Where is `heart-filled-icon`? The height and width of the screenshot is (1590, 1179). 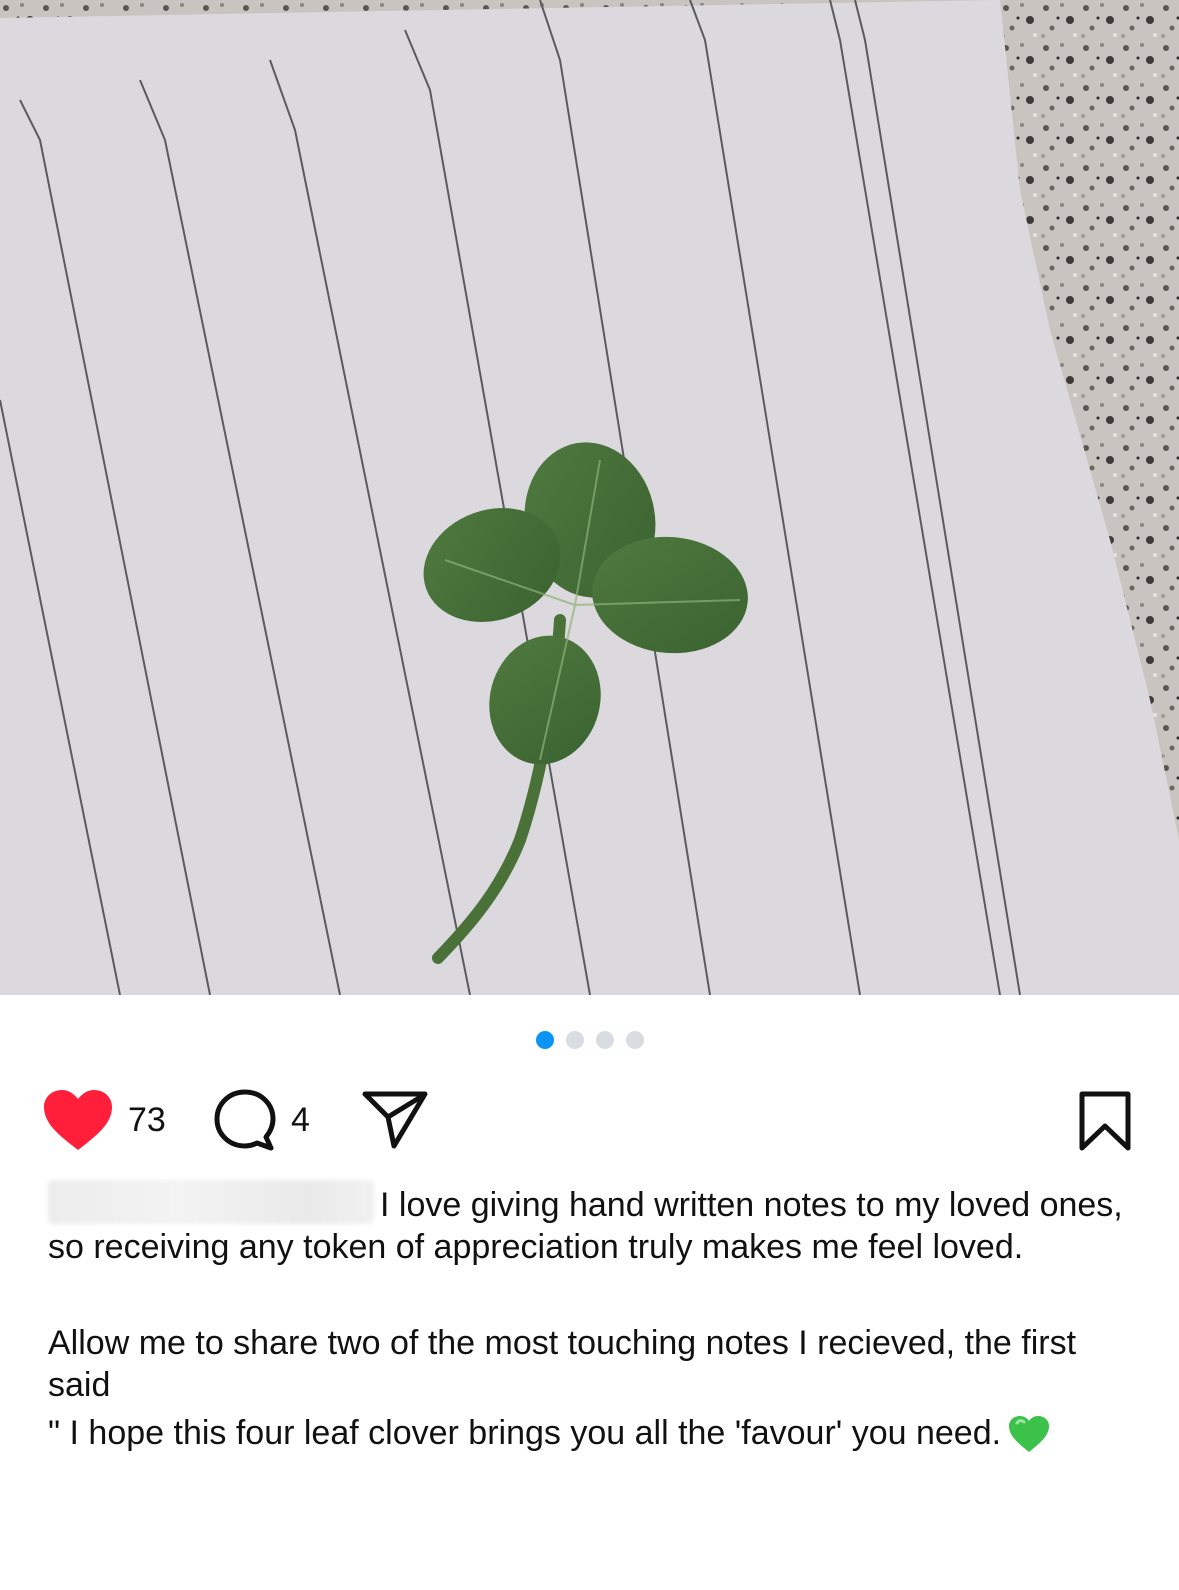
heart-filled-icon is located at coordinates (78, 1120).